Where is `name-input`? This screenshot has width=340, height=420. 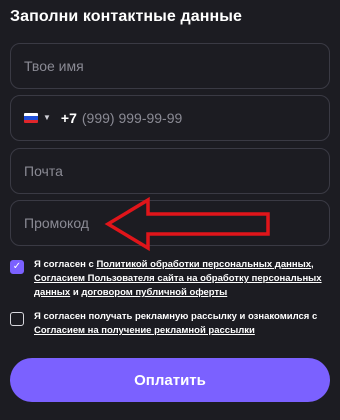
name-input is located at coordinates (170, 66).